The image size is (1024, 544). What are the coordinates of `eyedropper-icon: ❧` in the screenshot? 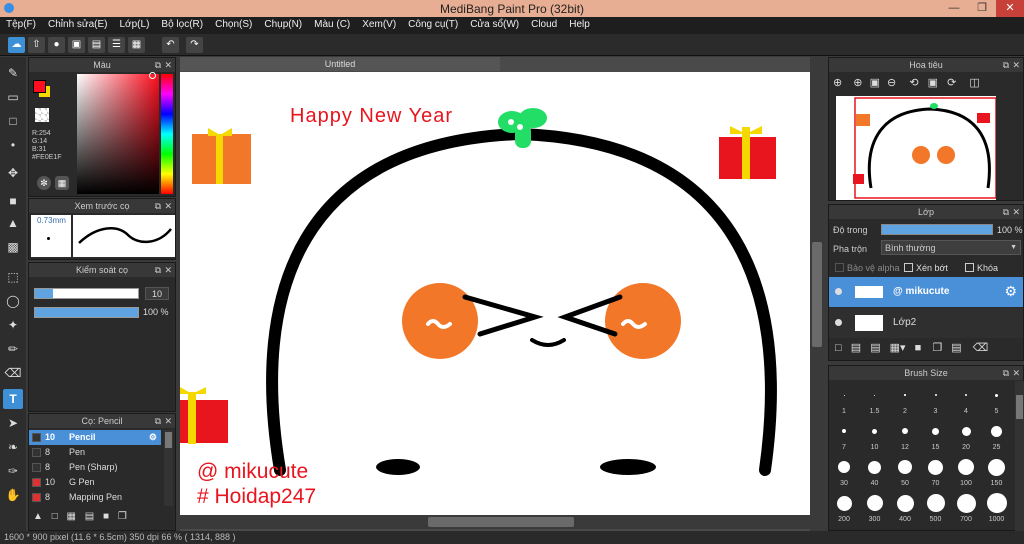 It's located at (13, 447).